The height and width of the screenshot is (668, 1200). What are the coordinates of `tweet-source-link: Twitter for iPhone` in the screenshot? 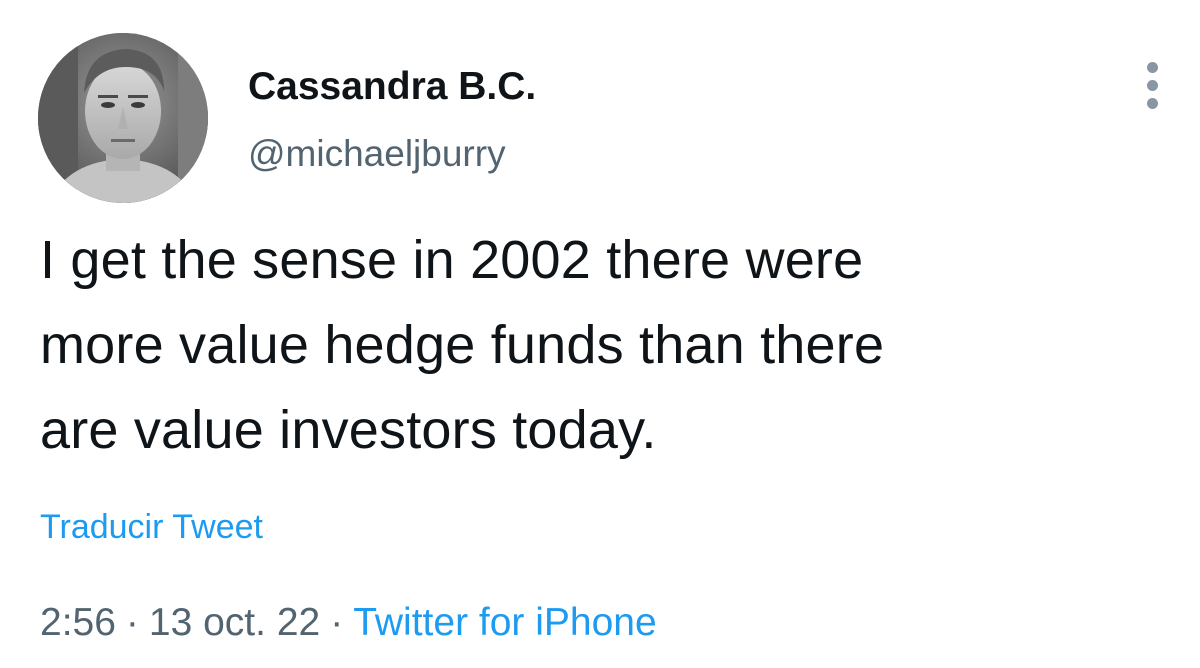 It's located at (504, 622).